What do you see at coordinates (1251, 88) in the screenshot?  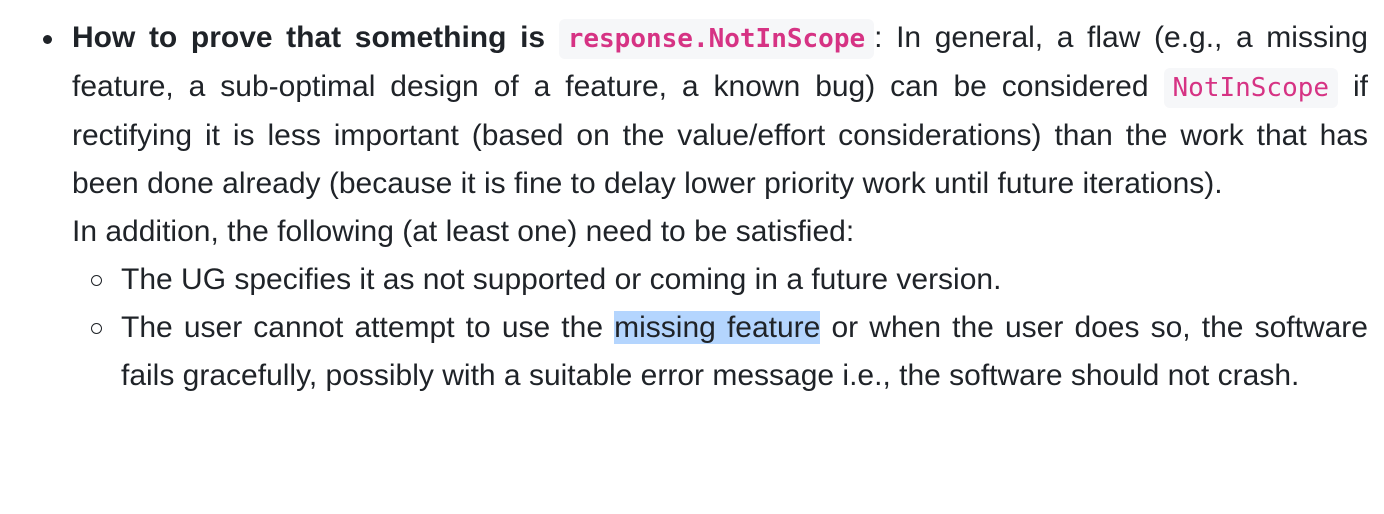 I see `inline-code-notinscope: NotInScope` at bounding box center [1251, 88].